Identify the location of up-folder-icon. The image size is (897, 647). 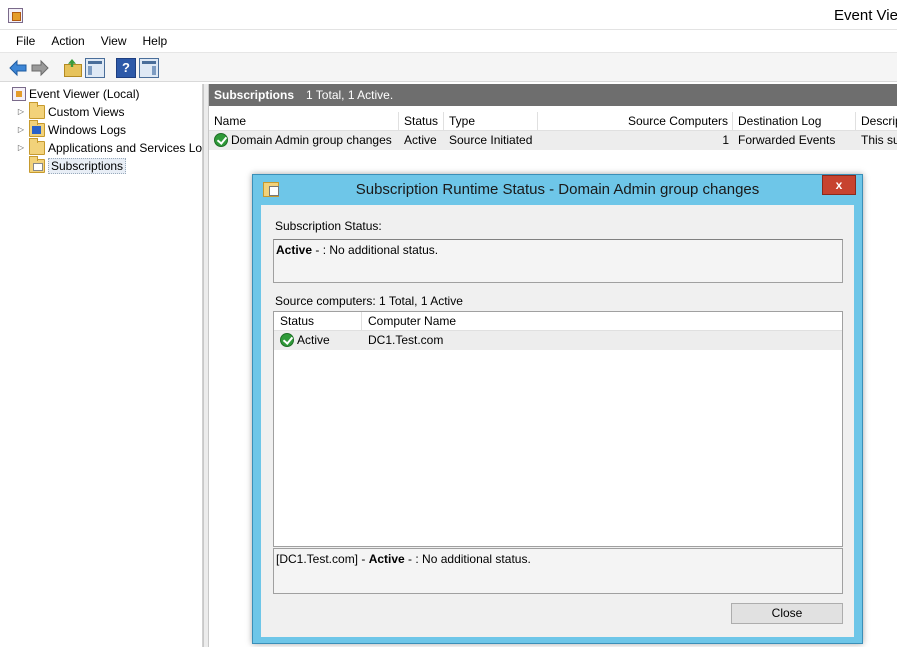
(72, 68).